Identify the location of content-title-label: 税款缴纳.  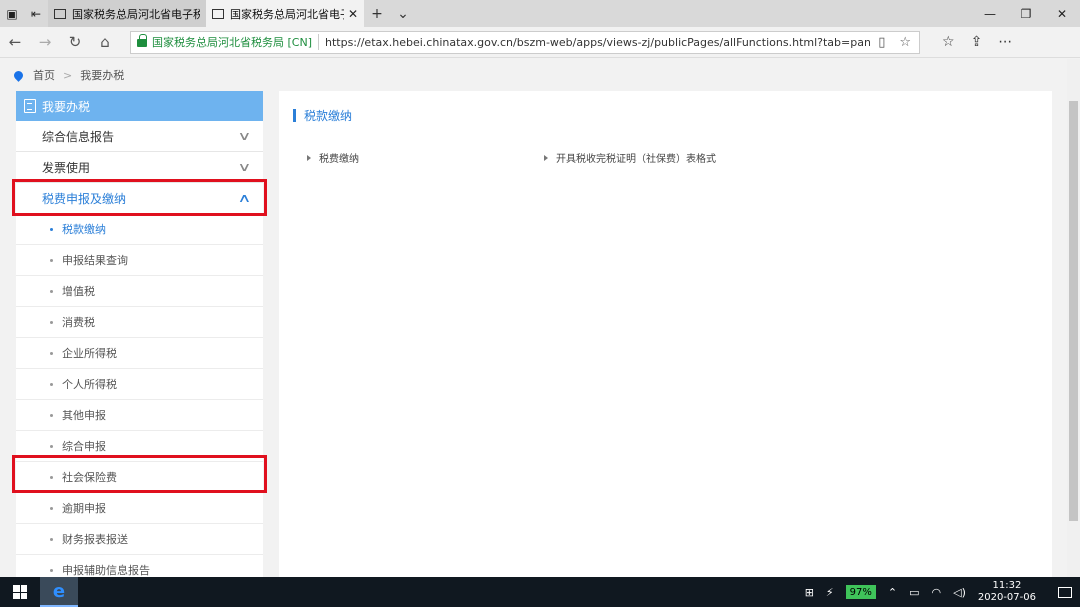
(328, 116).